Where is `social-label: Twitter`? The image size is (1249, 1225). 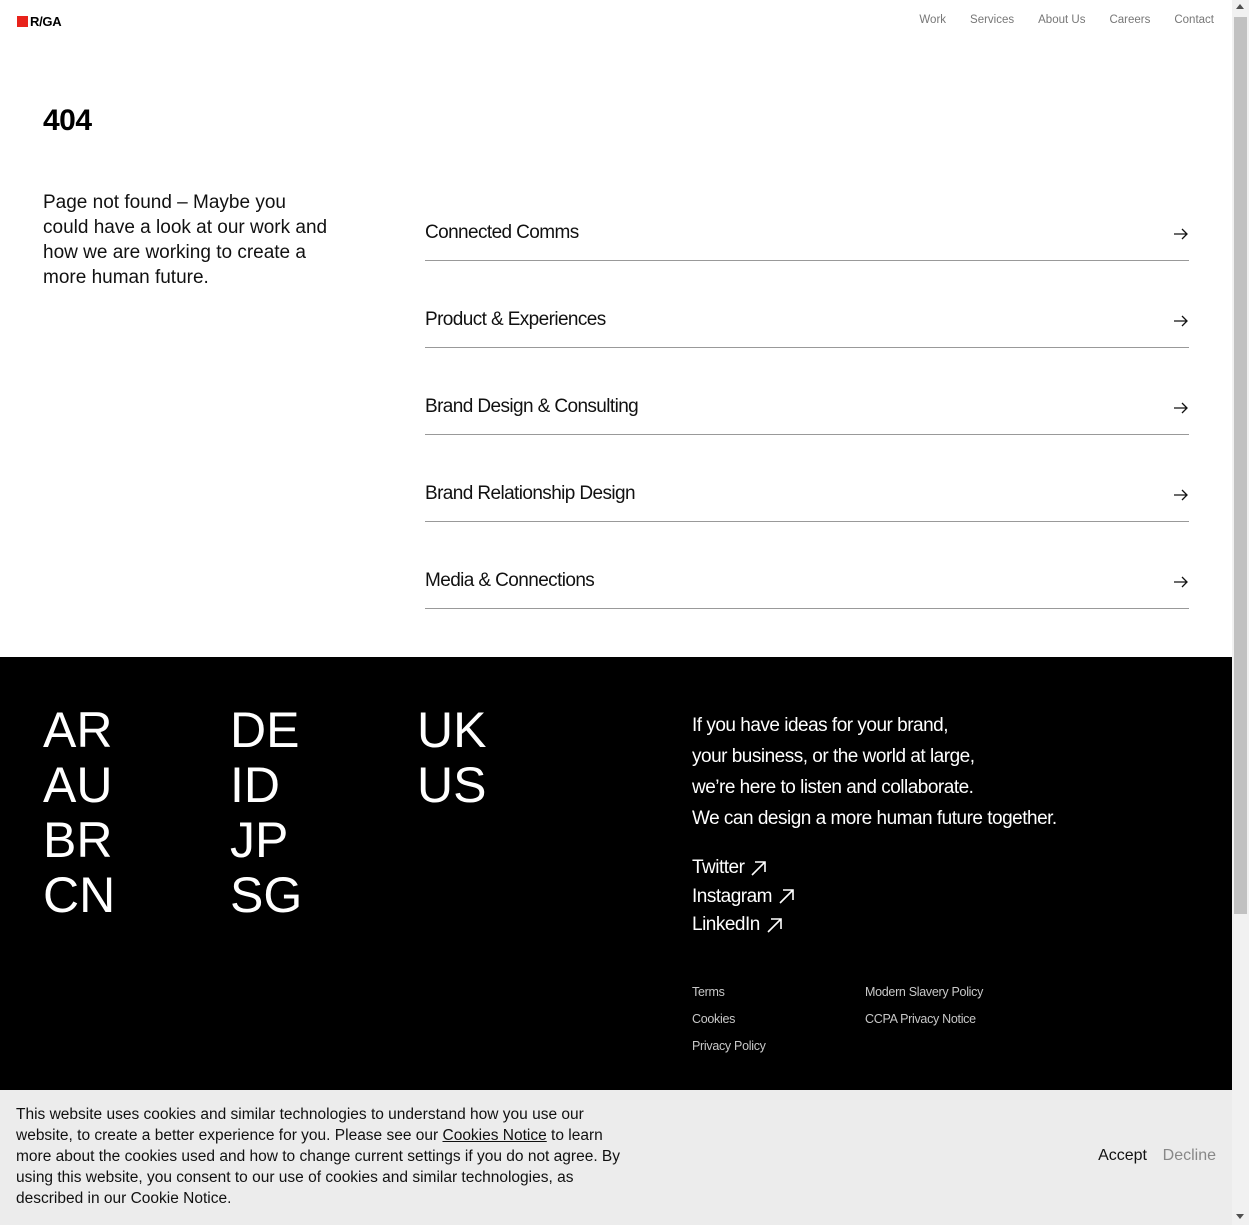
social-label: Twitter is located at coordinates (718, 867).